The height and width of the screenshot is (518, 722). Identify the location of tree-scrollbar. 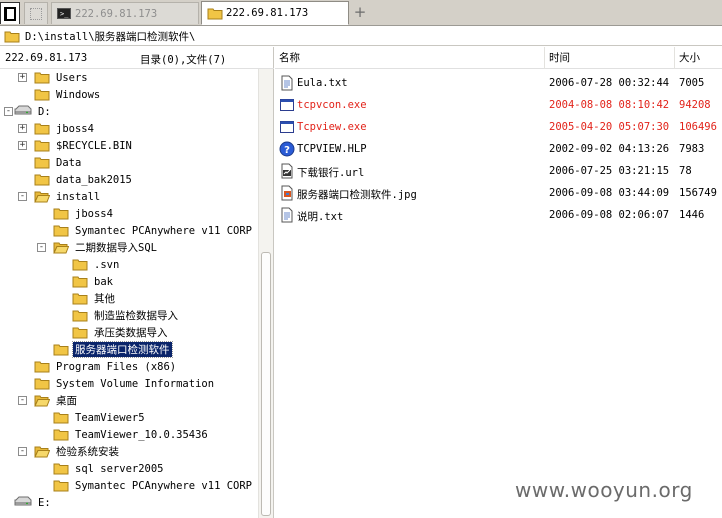
(265, 293).